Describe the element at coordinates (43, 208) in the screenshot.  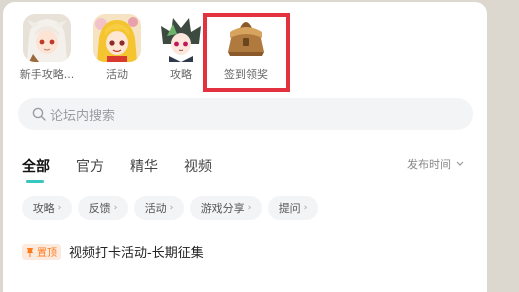
I see `chip-label: 攻略` at that location.